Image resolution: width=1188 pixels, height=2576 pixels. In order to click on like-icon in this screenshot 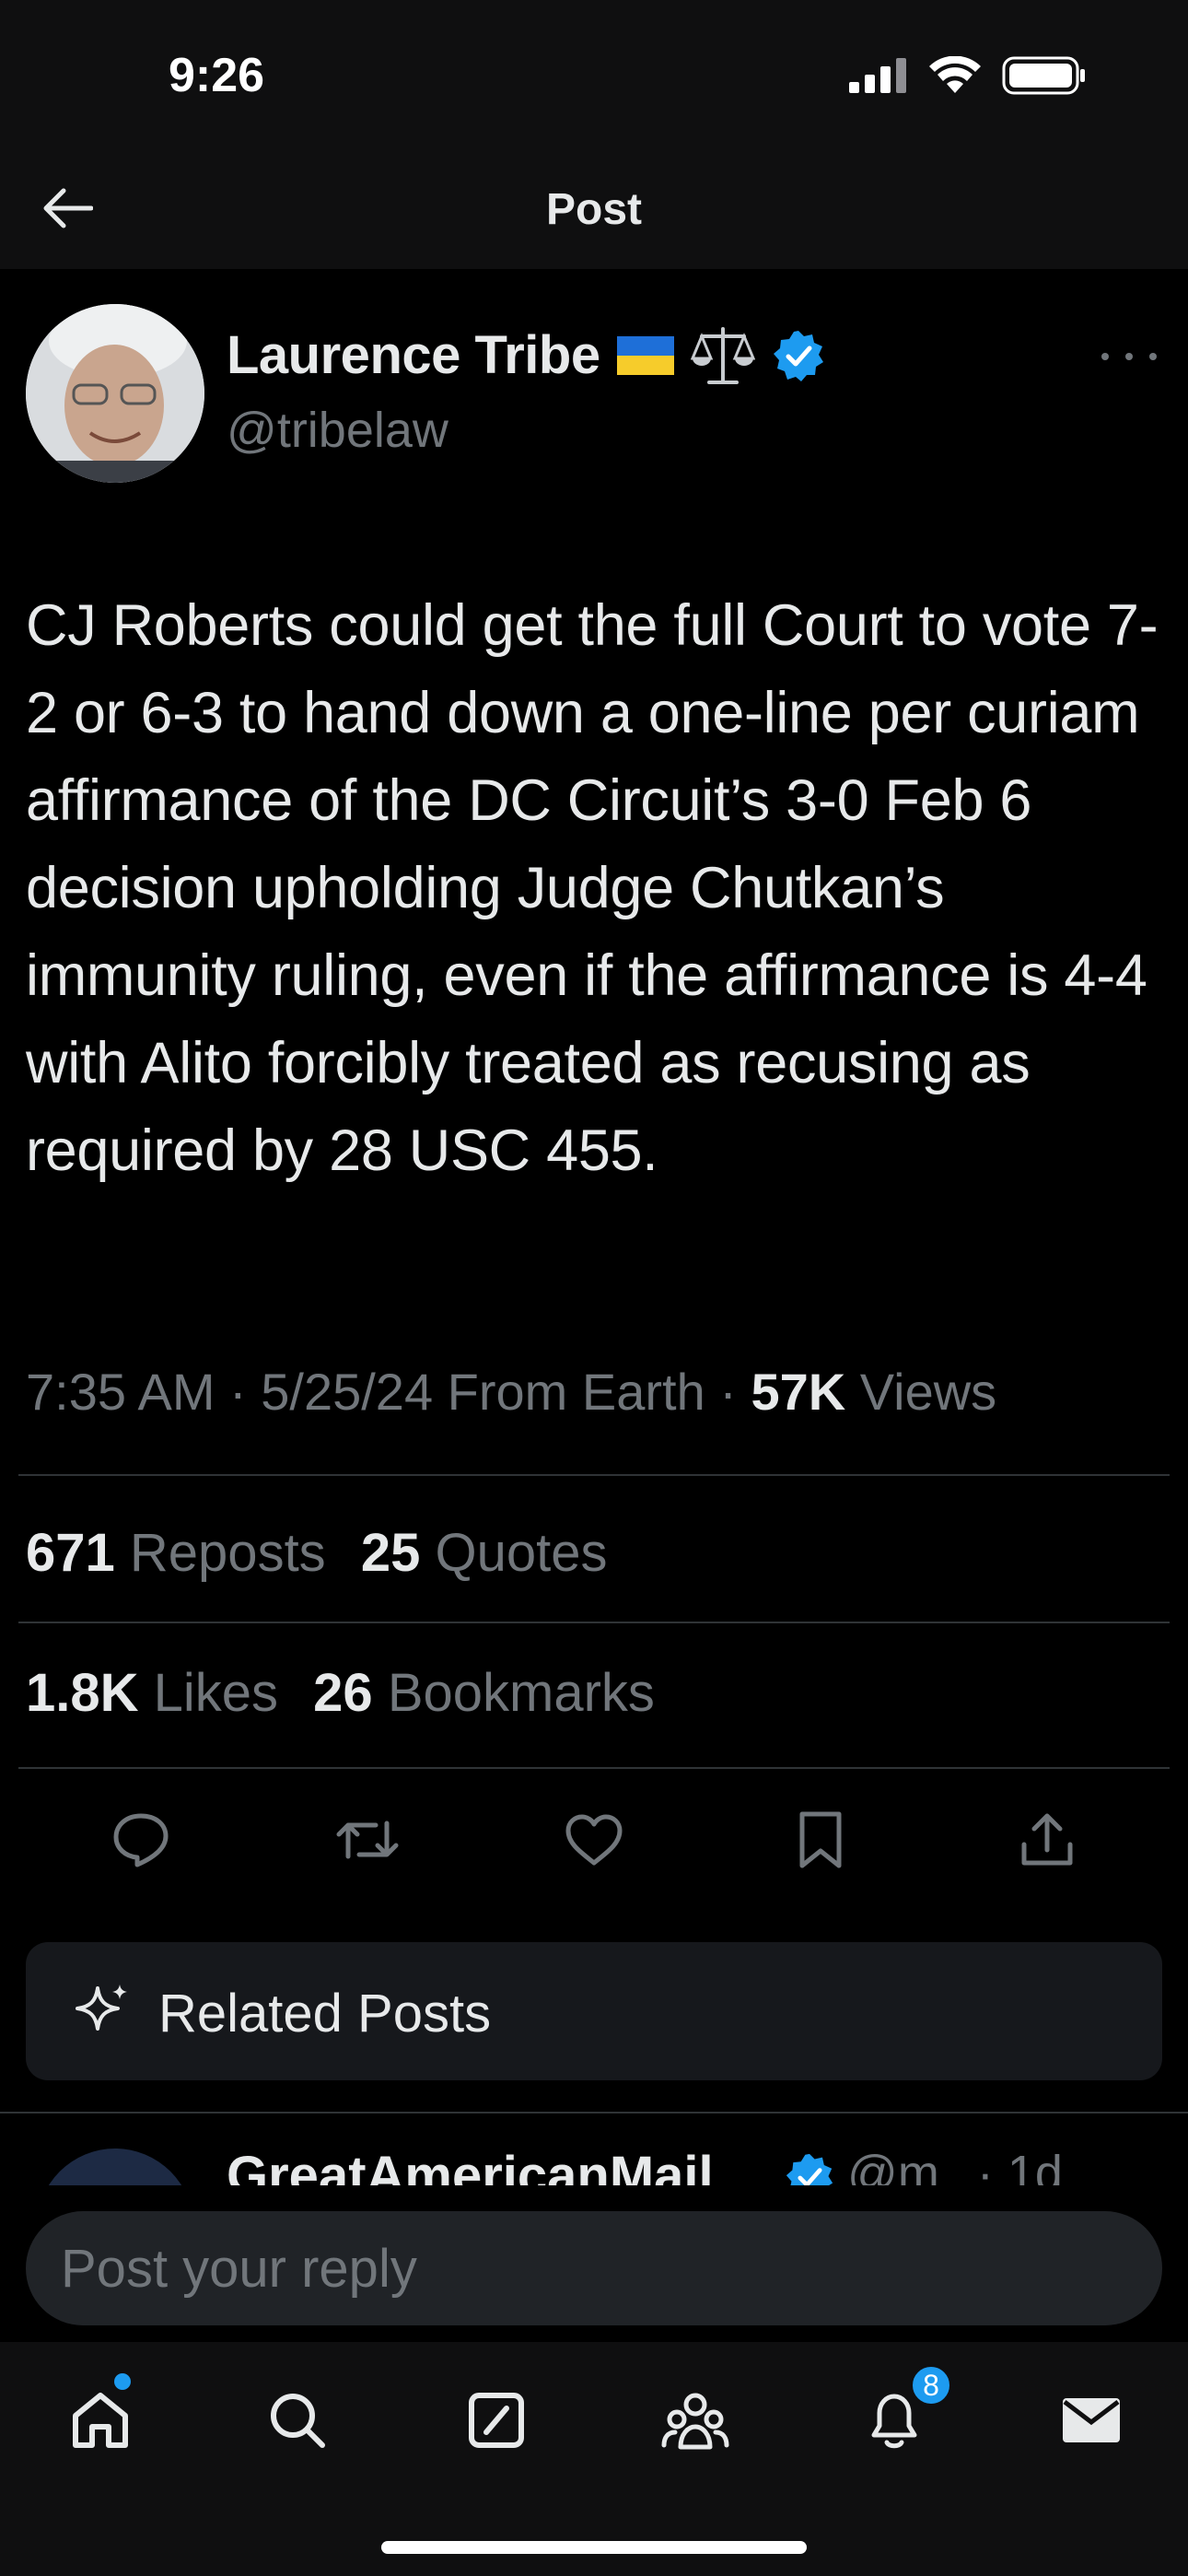, I will do `click(594, 1840)`.